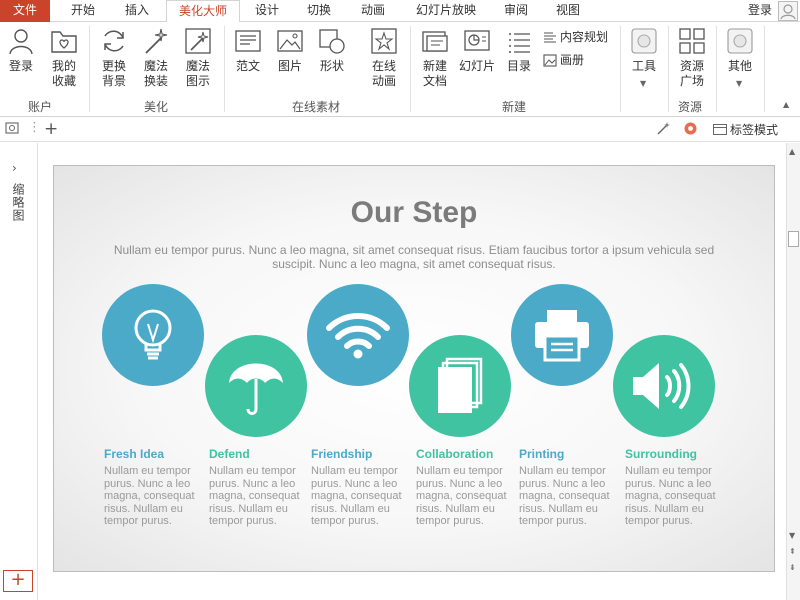 The width and height of the screenshot is (800, 600). I want to click on login-button-label: 登录, so click(20, 66).